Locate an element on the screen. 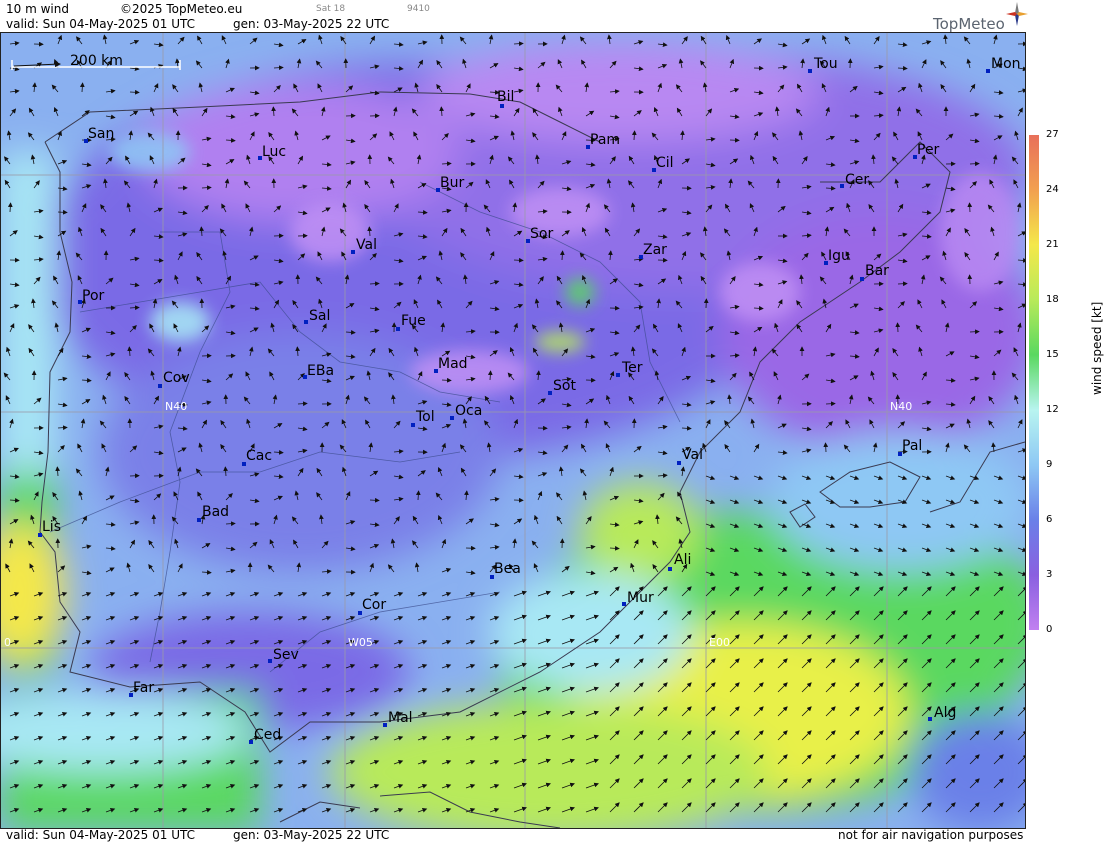 This screenshot has height=843, width=1117. svg-text: Mal is located at coordinates (400, 718).